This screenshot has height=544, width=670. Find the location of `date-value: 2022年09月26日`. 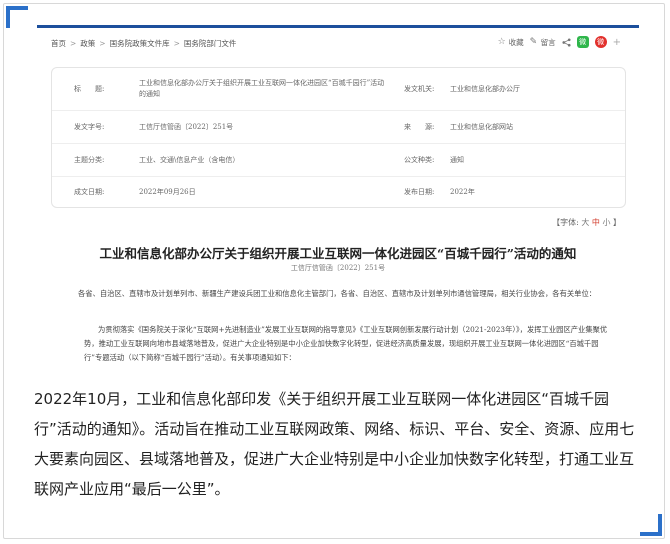

date-value: 2022年09月26日 is located at coordinates (167, 192).